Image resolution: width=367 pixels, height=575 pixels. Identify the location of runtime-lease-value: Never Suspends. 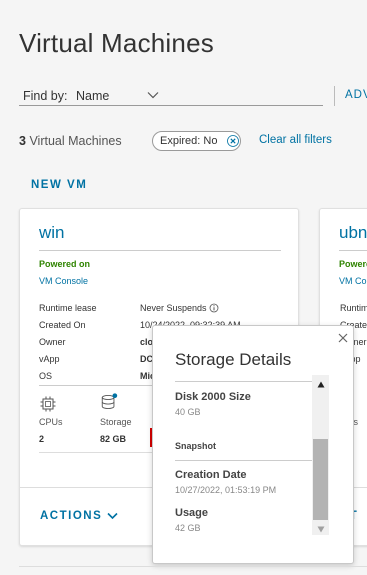
(173, 308).